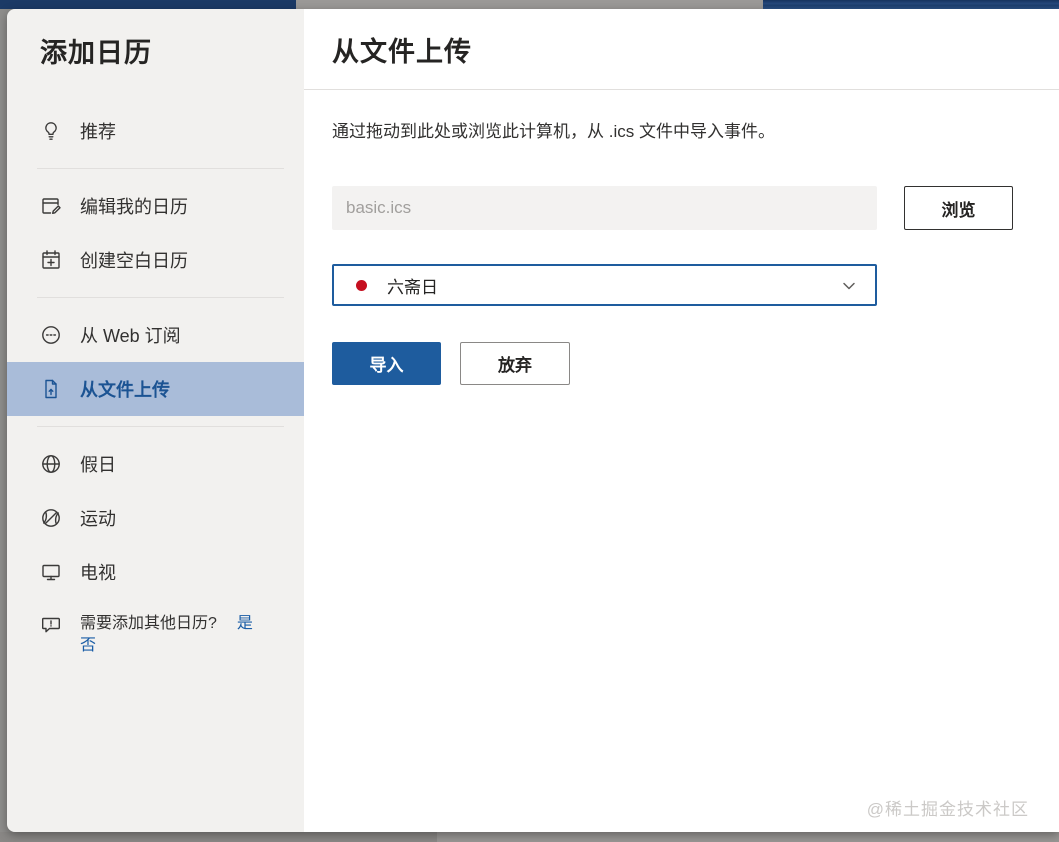 The image size is (1059, 842). Describe the element at coordinates (134, 261) in the screenshot. I see `sidebar-item-label: 创建空白日历` at that location.